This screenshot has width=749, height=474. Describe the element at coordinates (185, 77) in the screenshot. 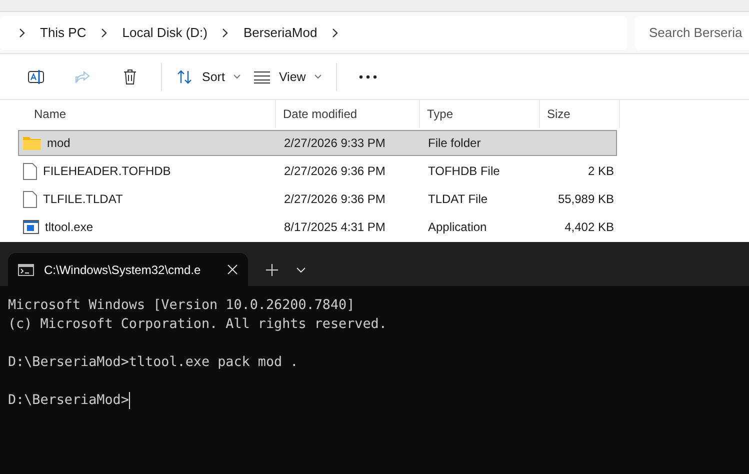

I see `sort-icon` at that location.